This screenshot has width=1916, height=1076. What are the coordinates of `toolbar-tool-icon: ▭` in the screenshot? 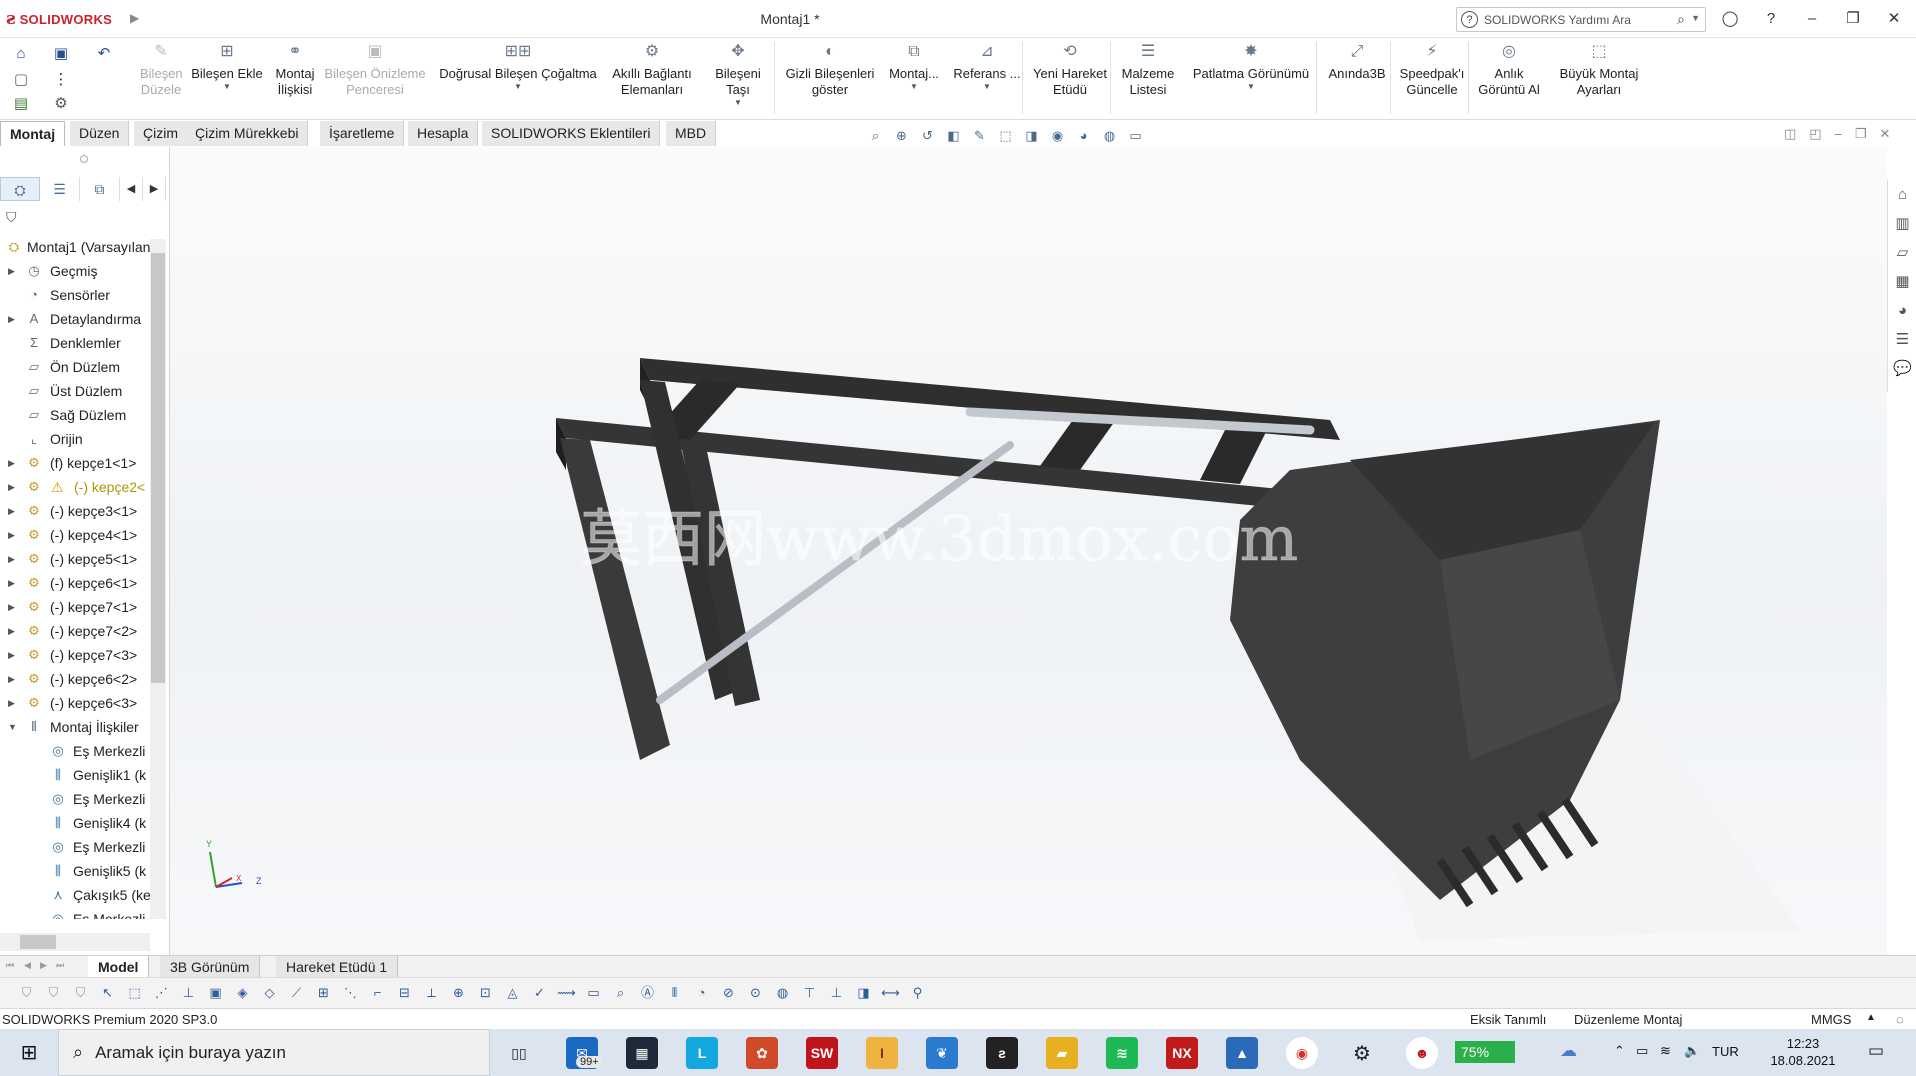 It's located at (593, 993).